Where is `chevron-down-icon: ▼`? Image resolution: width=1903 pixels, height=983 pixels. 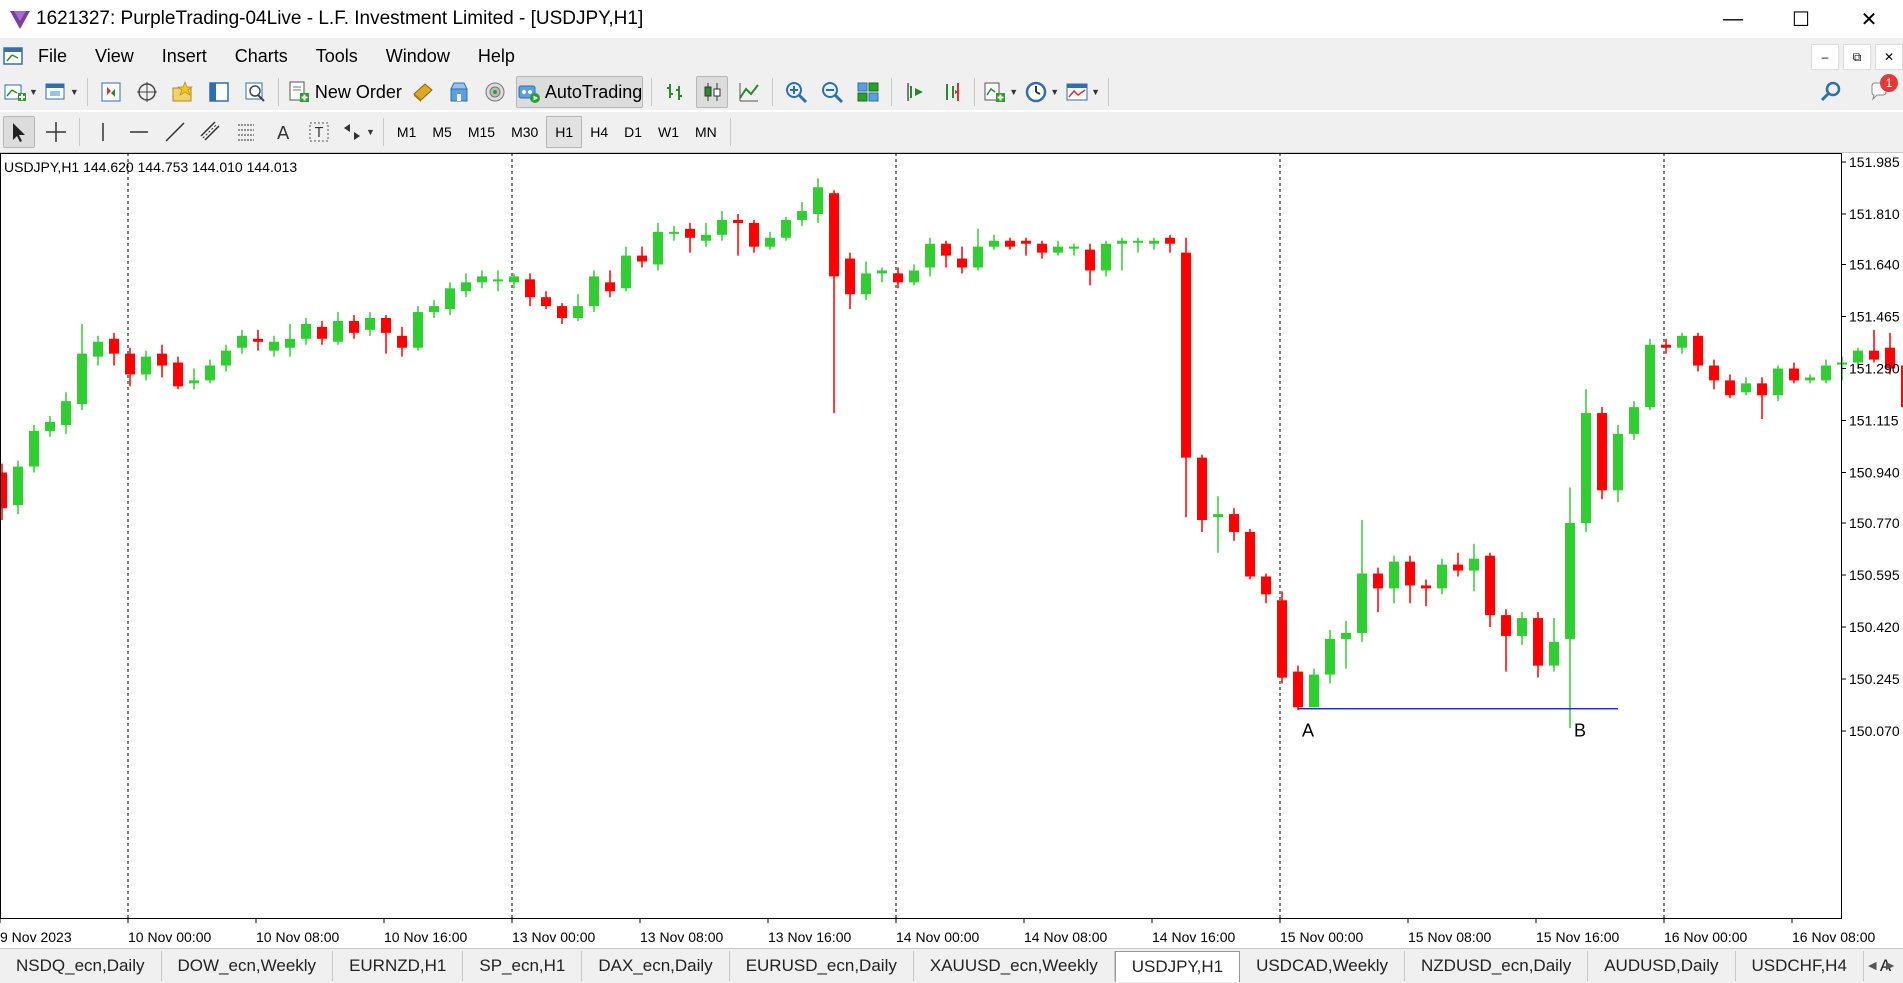 chevron-down-icon: ▼ is located at coordinates (74, 92).